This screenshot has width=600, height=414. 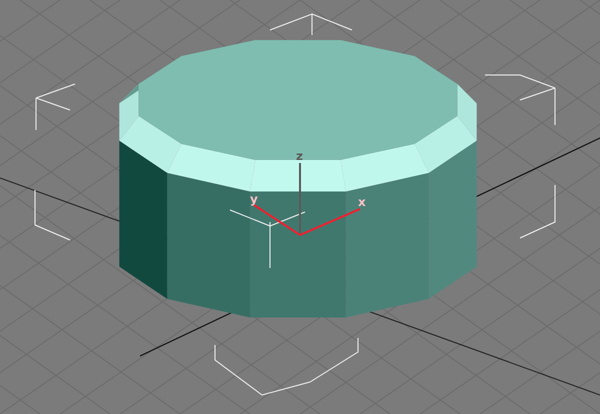 What do you see at coordinates (254, 199) in the screenshot?
I see `axis-label: y` at bounding box center [254, 199].